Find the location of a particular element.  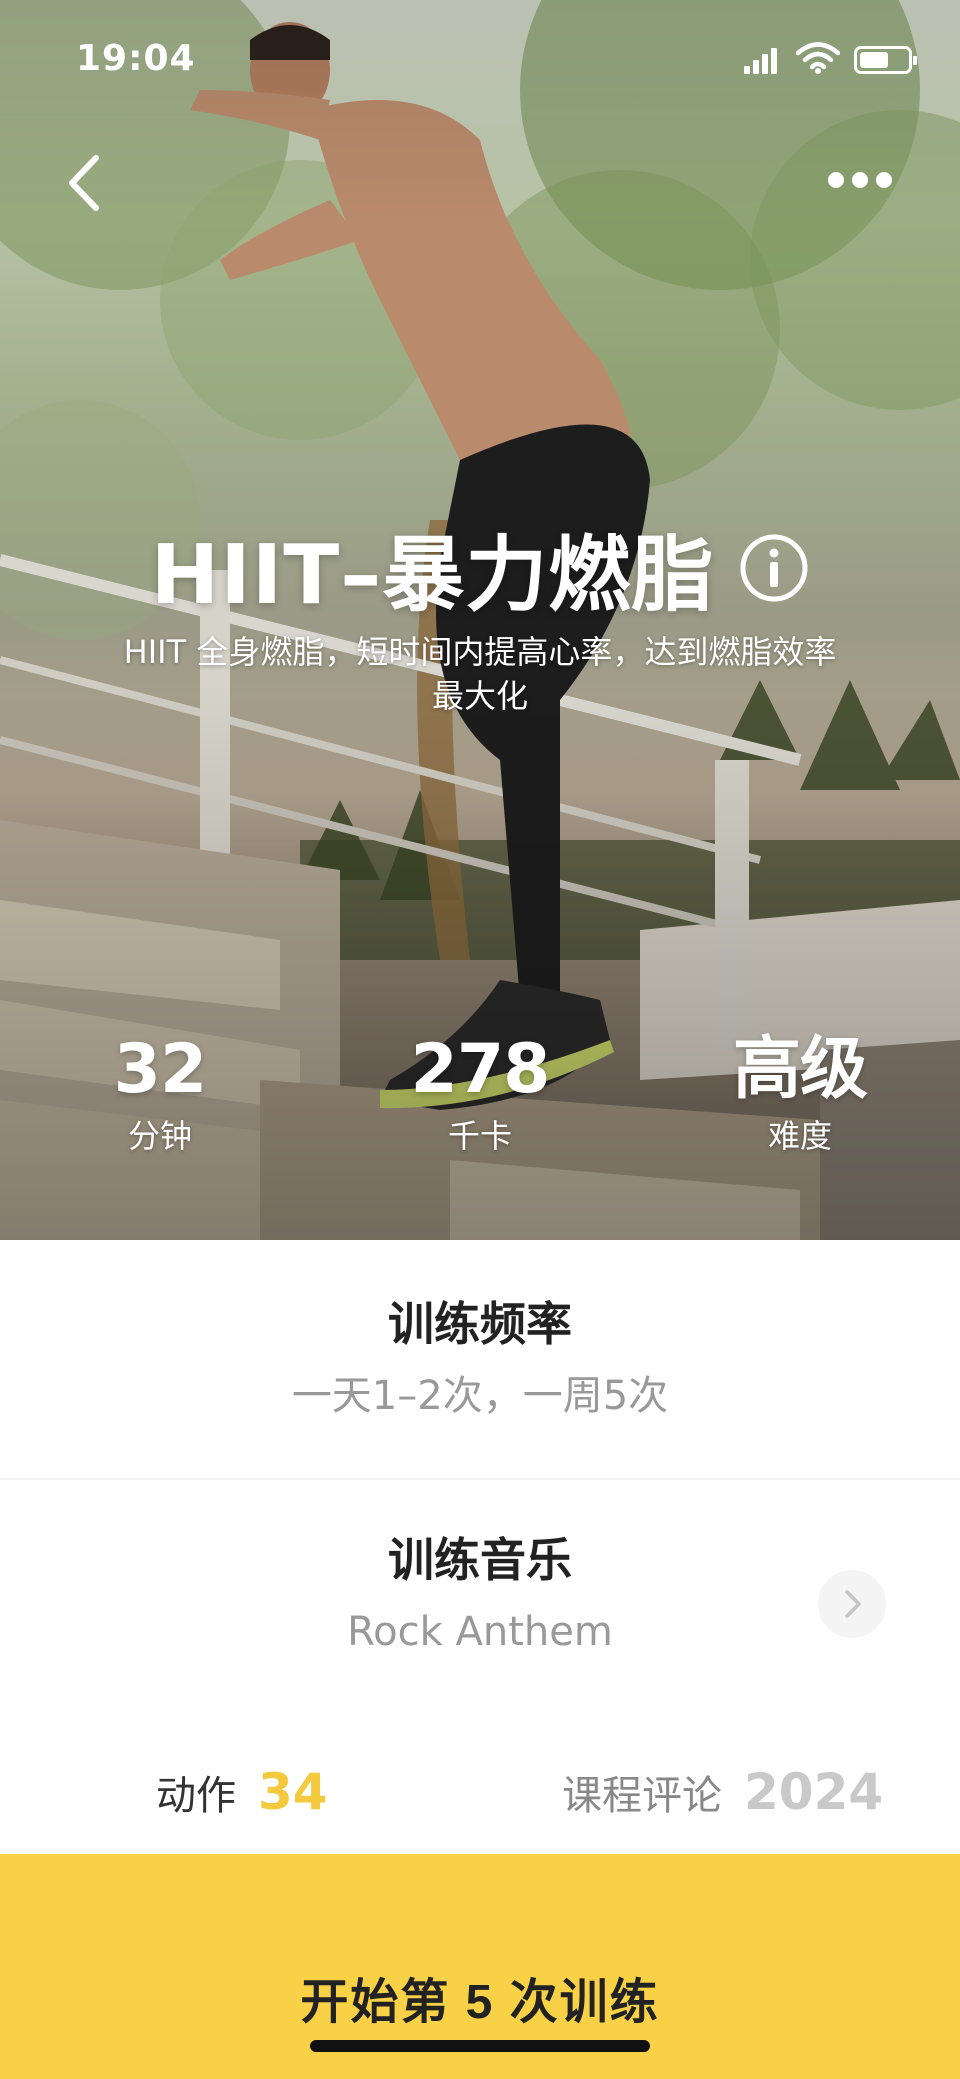

exercise-count-tab: 动作 34 is located at coordinates (242, 1792).